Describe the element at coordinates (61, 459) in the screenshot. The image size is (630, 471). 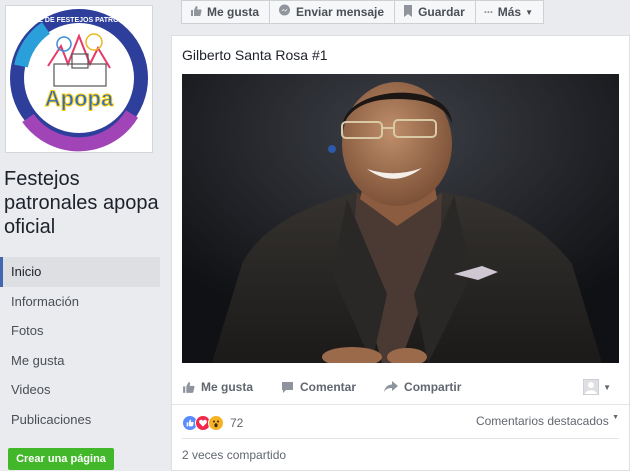
I see `create-page-button: Crear una página` at that location.